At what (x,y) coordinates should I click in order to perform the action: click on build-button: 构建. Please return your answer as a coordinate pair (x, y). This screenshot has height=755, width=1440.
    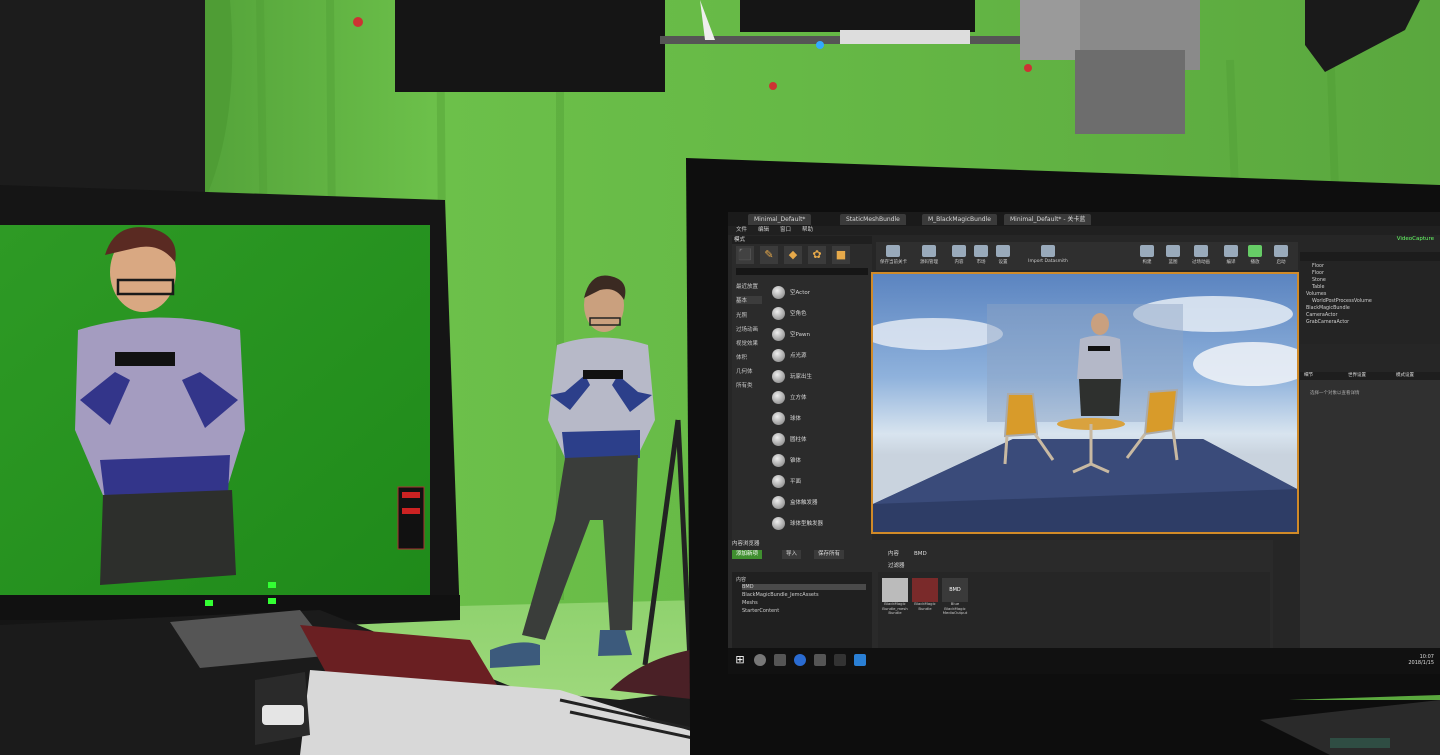
    Looking at the image, I should click on (1147, 256).